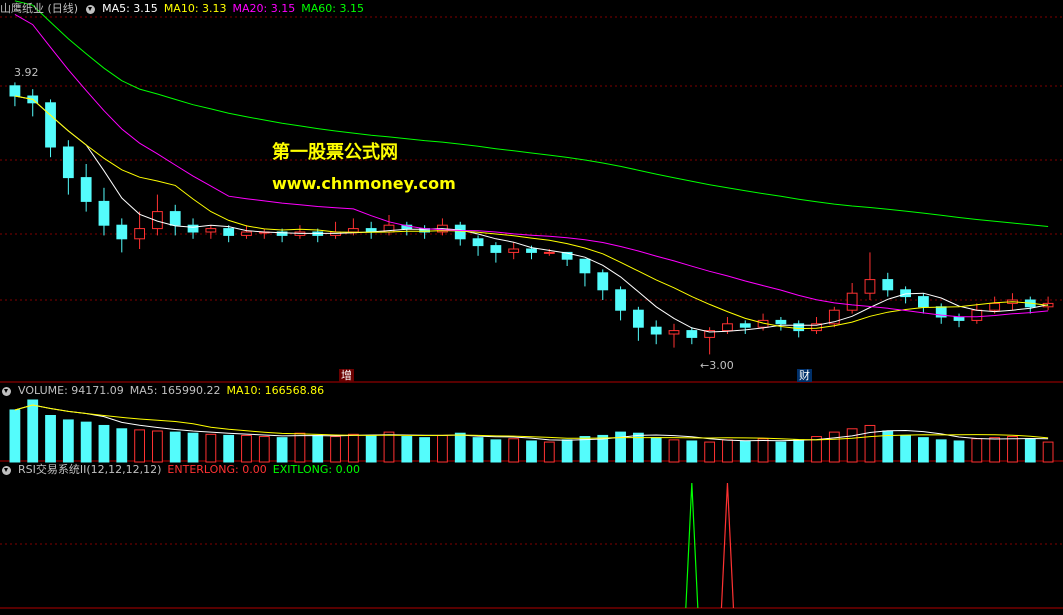  Describe the element at coordinates (39, 9) in the screenshot. I see `stock-name-label: 山鹰纸业 (日线)` at that location.